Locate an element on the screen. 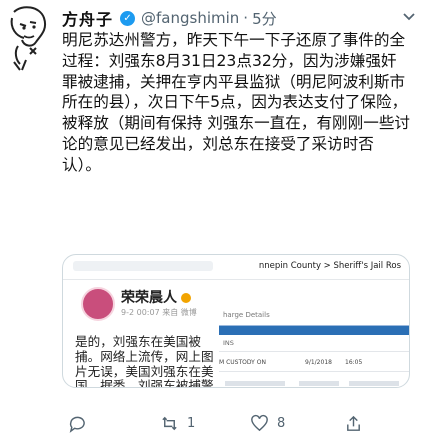  like-button: 8 is located at coordinates (267, 423).